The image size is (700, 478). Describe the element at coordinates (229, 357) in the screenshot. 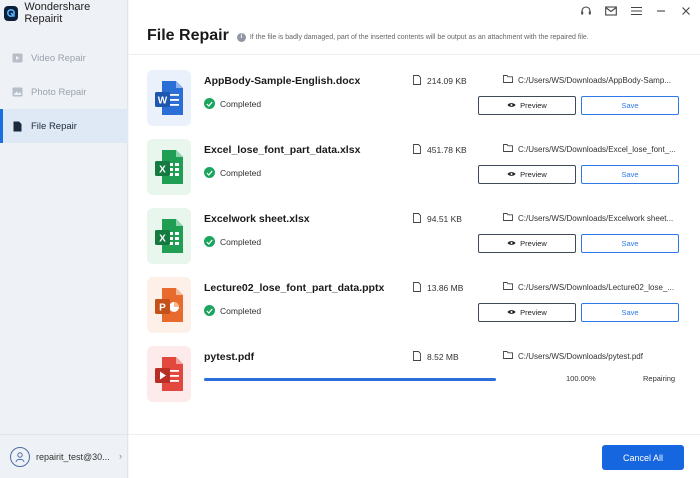

I see `file-name: pytest.pdf` at that location.